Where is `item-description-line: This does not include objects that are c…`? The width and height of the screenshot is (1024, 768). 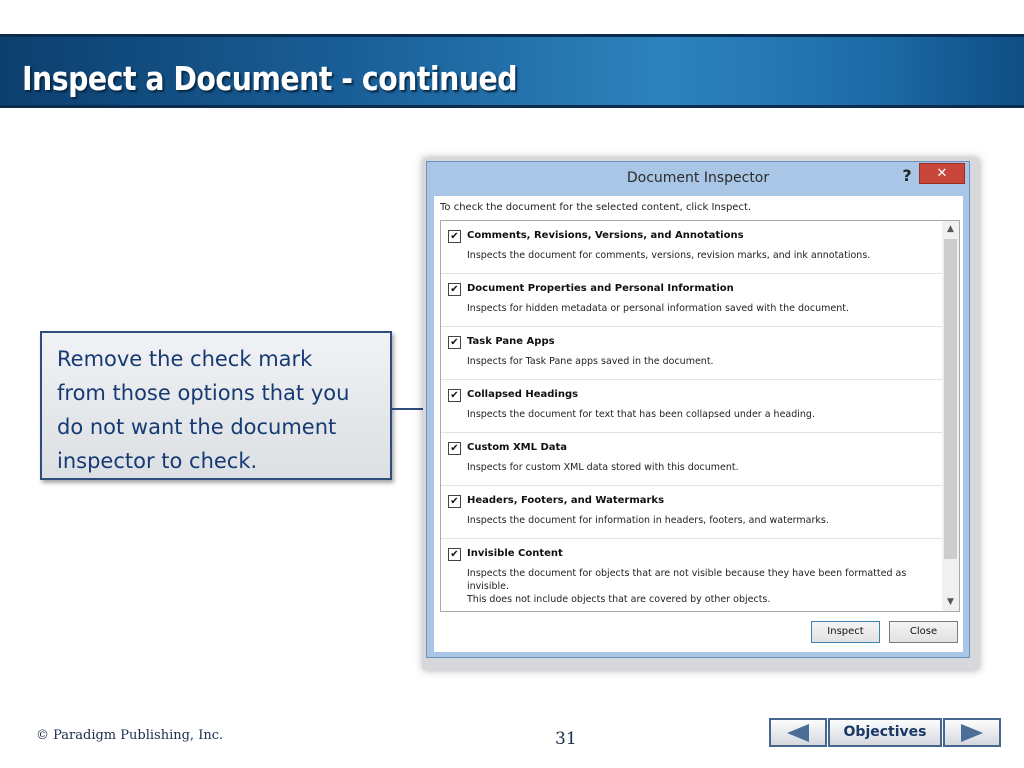 item-description-line: This does not include objects that are c… is located at coordinates (619, 599).